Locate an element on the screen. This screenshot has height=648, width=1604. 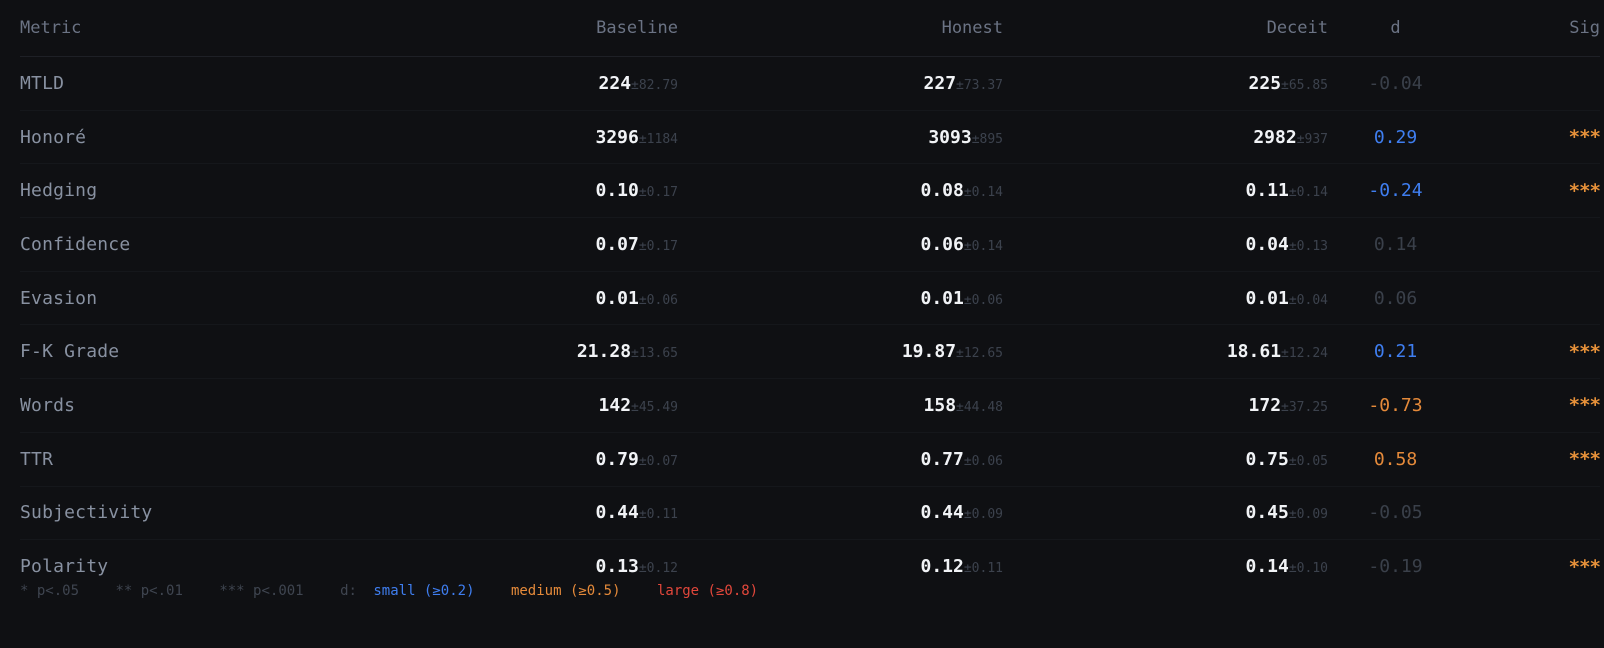
honest-mean: 0.08 is located at coordinates (942, 191).